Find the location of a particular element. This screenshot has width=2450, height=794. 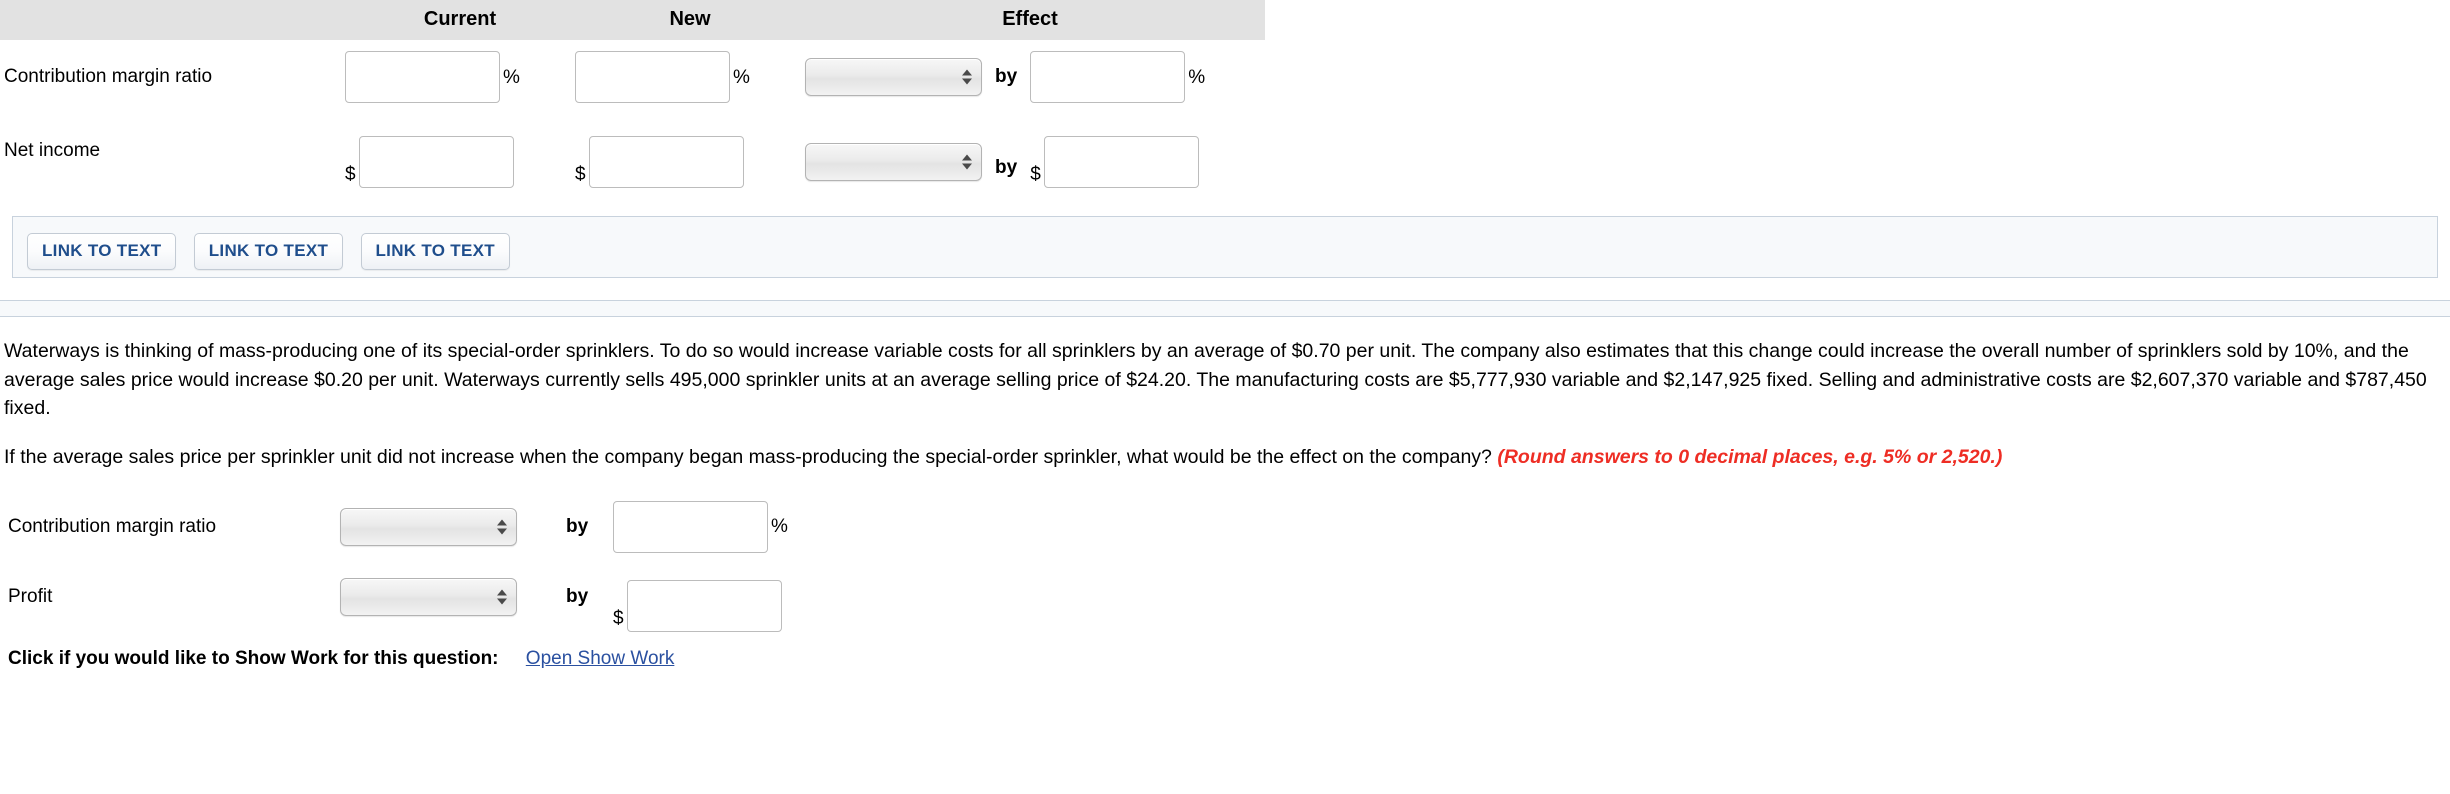

table-row-net-income: Net income $ $ by $ is located at coordinates (632, 151).